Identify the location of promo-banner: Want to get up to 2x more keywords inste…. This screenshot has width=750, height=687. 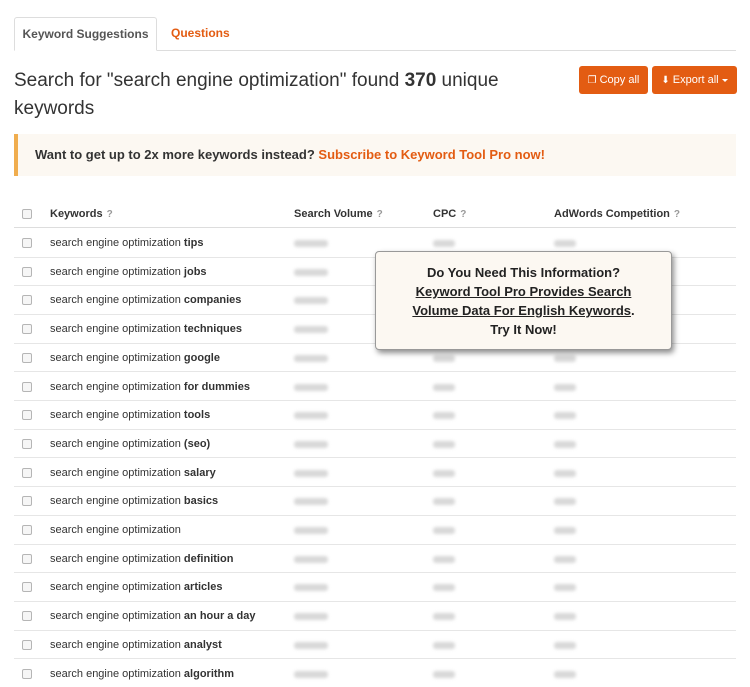
(375, 155).